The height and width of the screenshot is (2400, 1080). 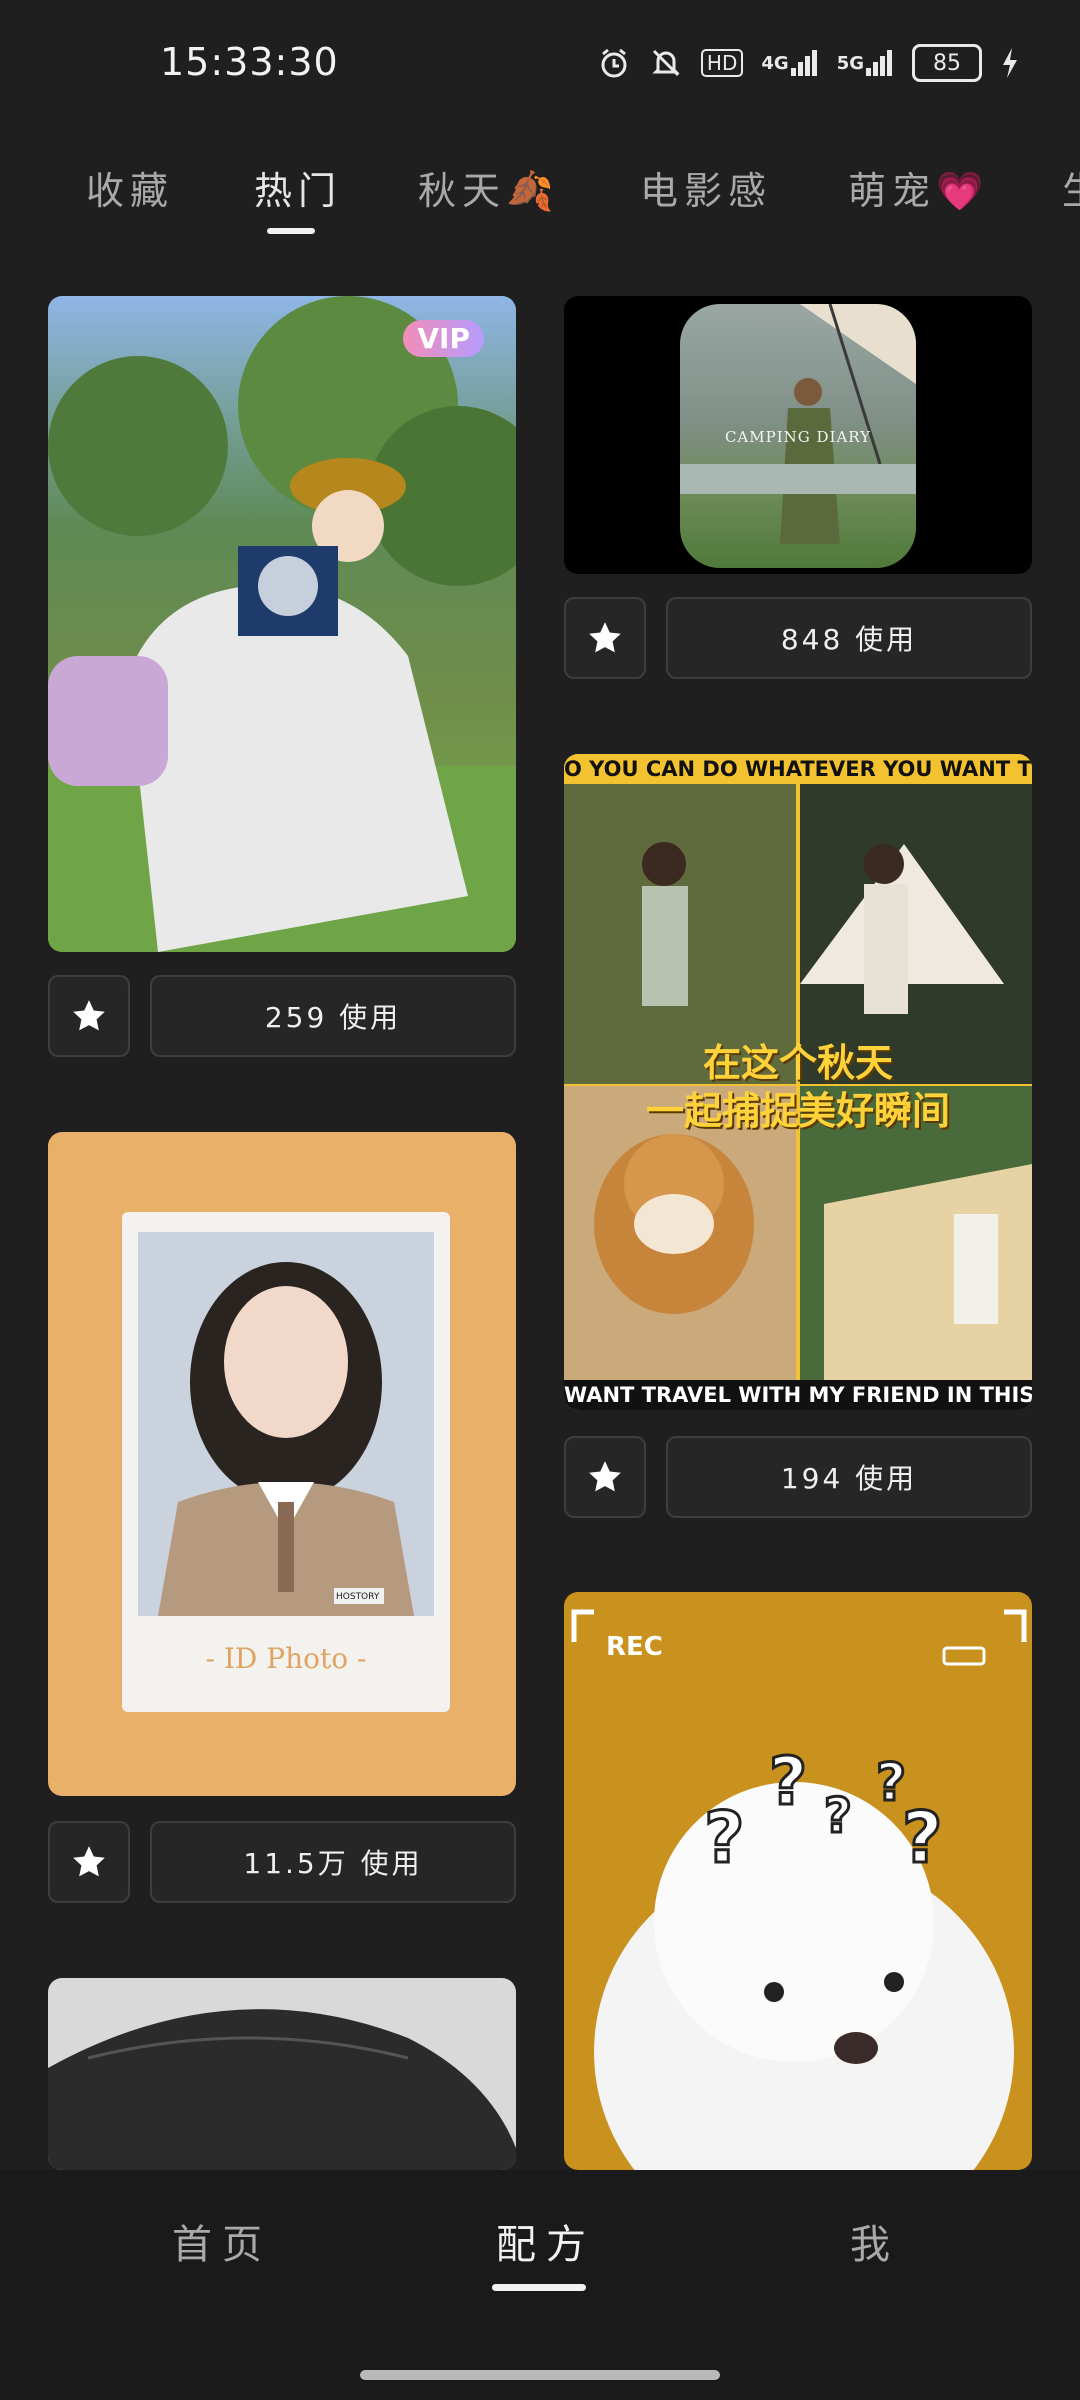 What do you see at coordinates (298, 187) in the screenshot?
I see `tab-popular: 热门` at bounding box center [298, 187].